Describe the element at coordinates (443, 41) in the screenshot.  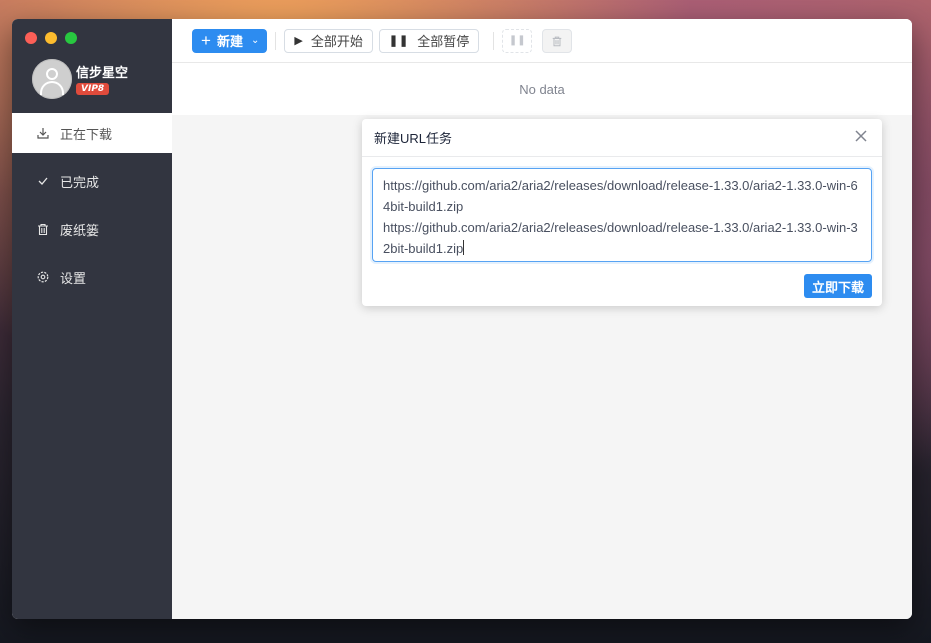
I see `pause-all-label: 全部暂停` at that location.